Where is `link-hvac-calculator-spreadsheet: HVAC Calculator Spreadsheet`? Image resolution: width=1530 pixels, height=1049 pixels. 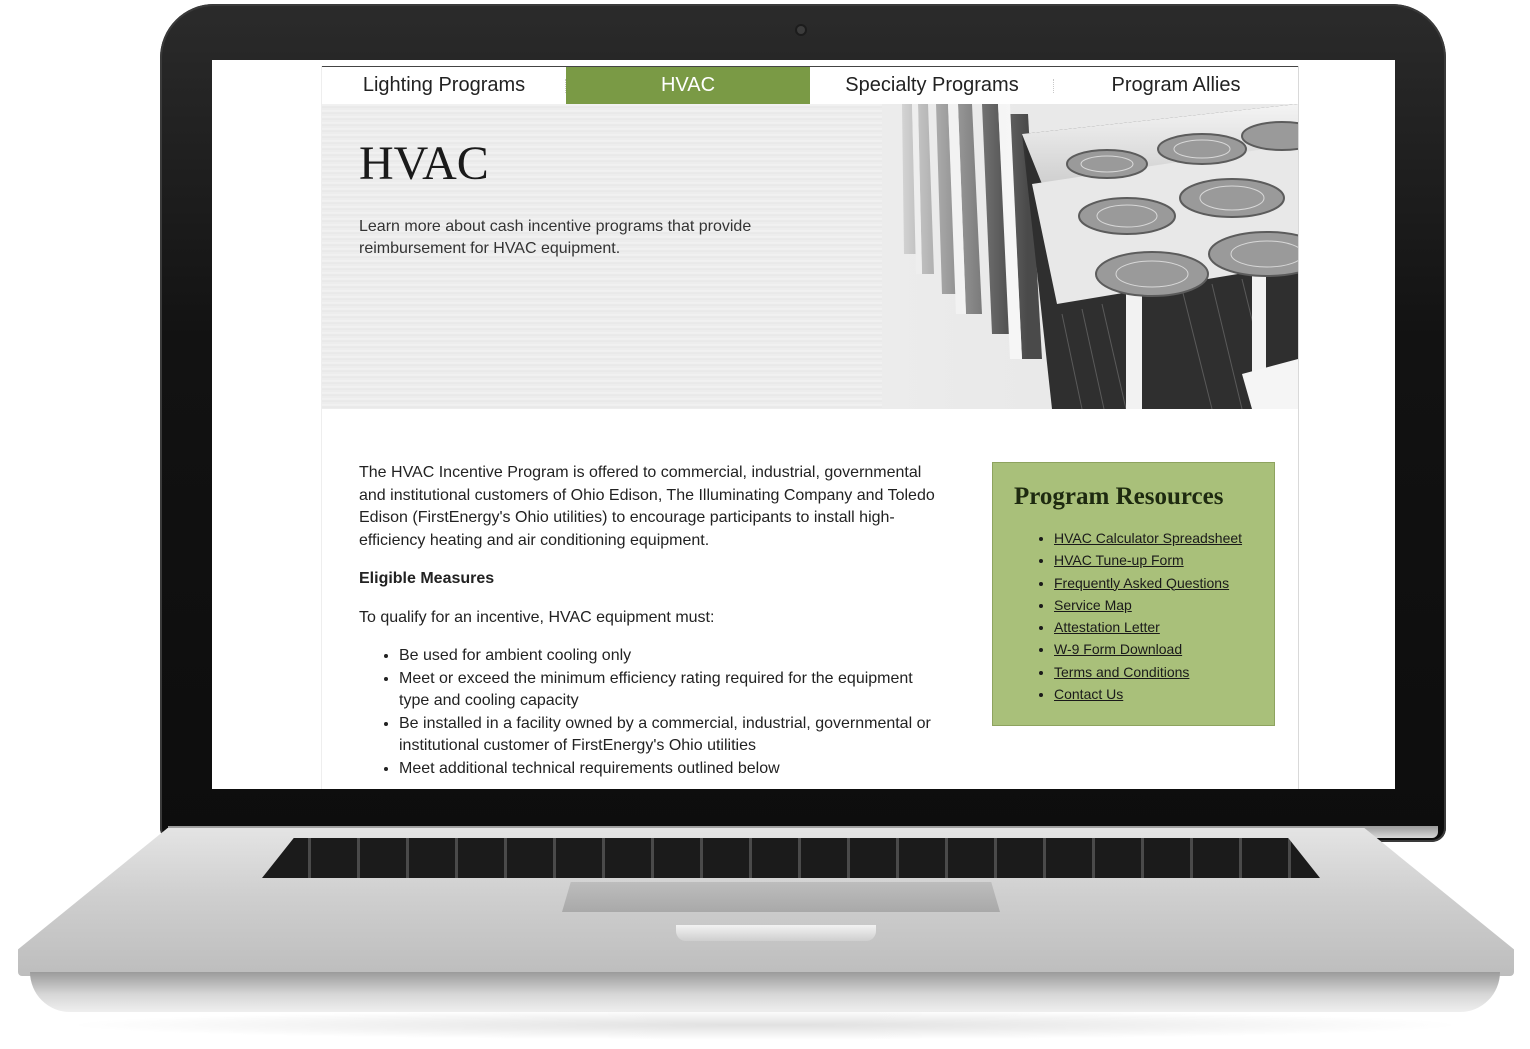 link-hvac-calculator-spreadsheet: HVAC Calculator Spreadsheet is located at coordinates (1148, 538).